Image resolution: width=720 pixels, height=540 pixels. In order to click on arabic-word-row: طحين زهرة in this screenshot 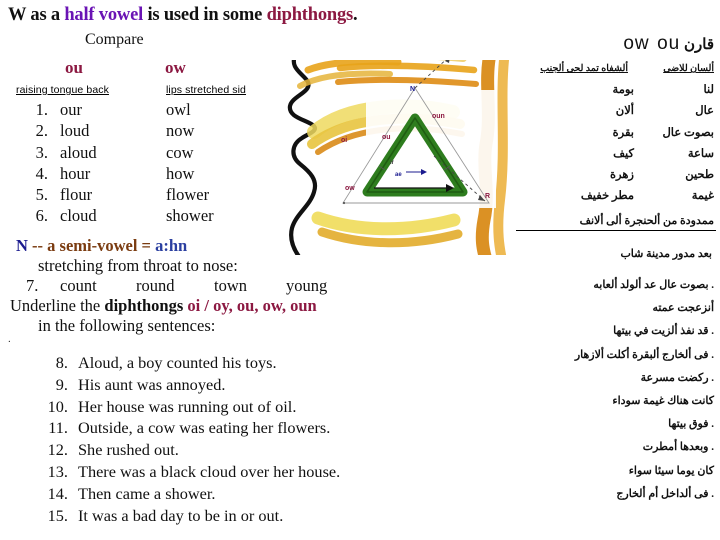, I will do `click(617, 177)`.